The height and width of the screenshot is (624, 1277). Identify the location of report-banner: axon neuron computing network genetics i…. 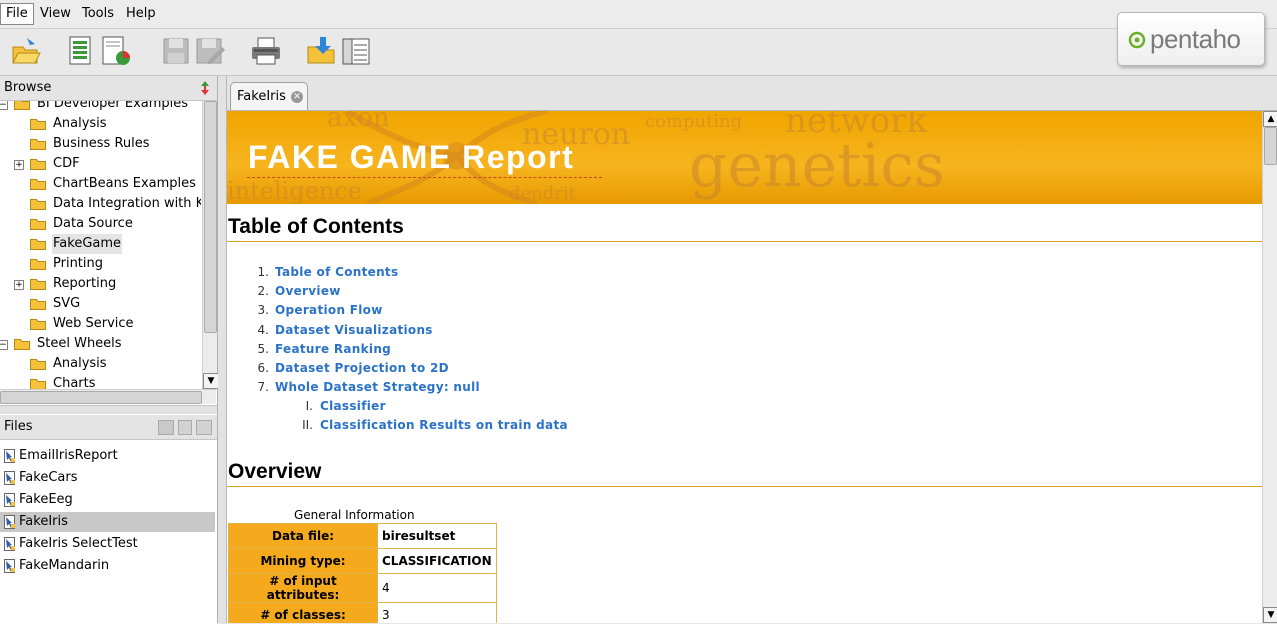
(744, 157).